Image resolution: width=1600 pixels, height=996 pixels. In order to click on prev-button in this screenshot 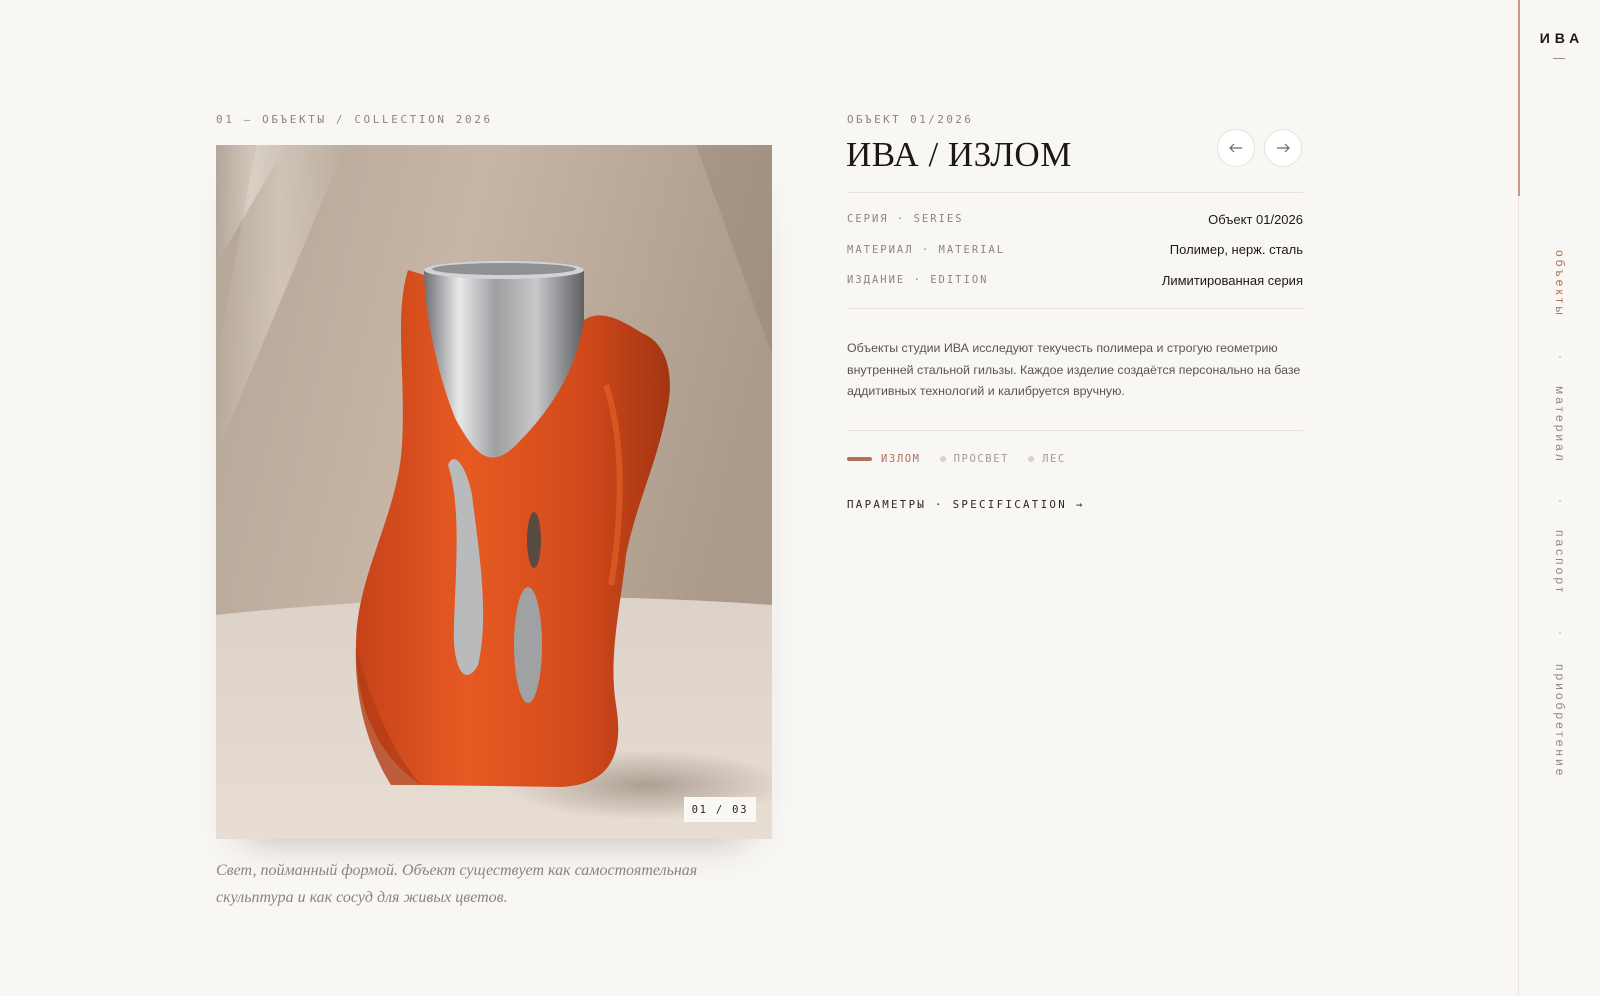, I will do `click(1236, 148)`.